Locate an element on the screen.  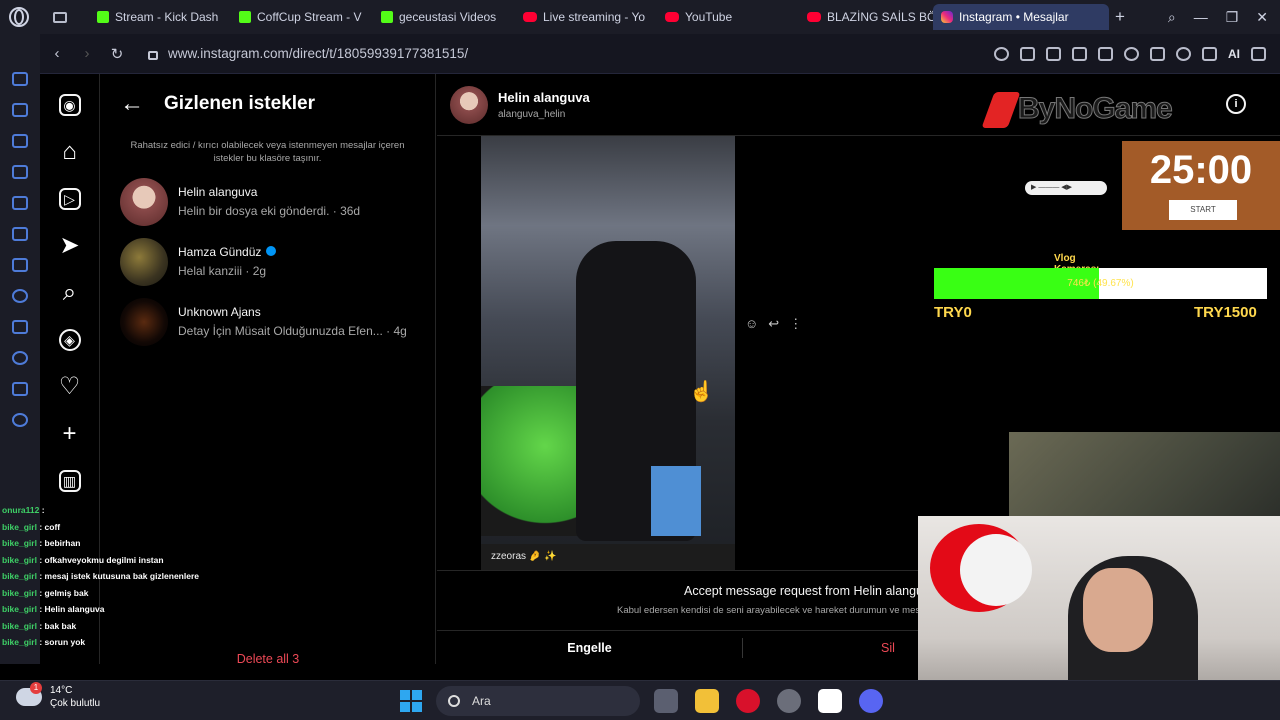
maximize-icon: ❐ is located at coordinates (1232, 17).